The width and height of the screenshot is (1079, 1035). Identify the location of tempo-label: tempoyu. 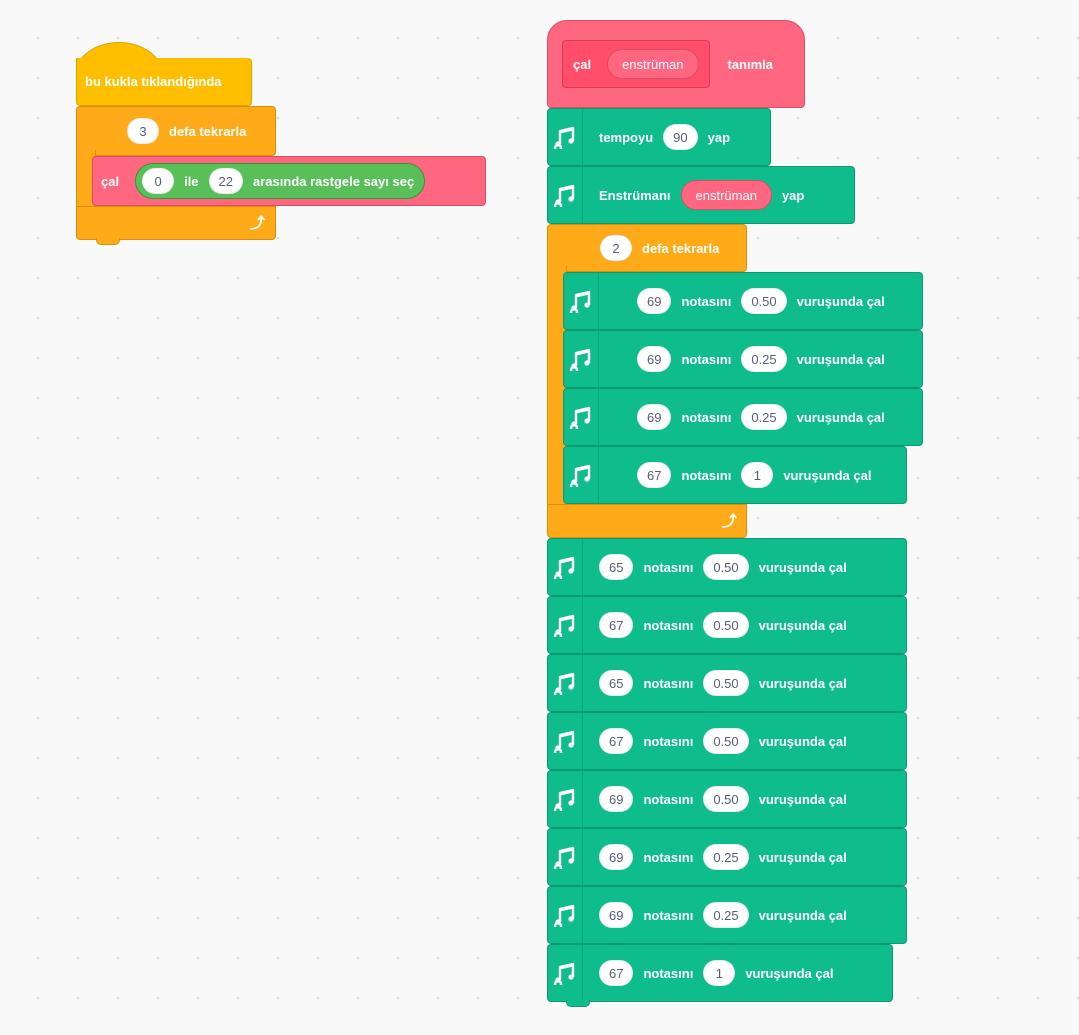
(626, 137).